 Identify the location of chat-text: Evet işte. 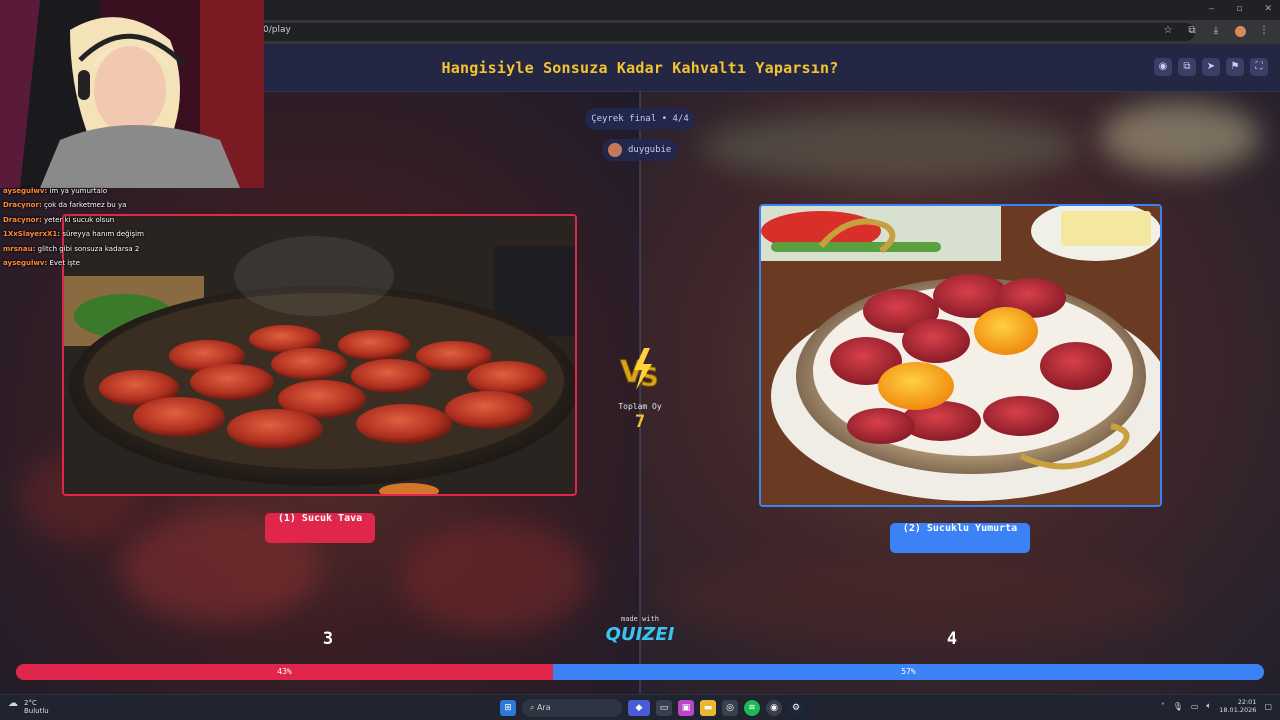
(64, 262).